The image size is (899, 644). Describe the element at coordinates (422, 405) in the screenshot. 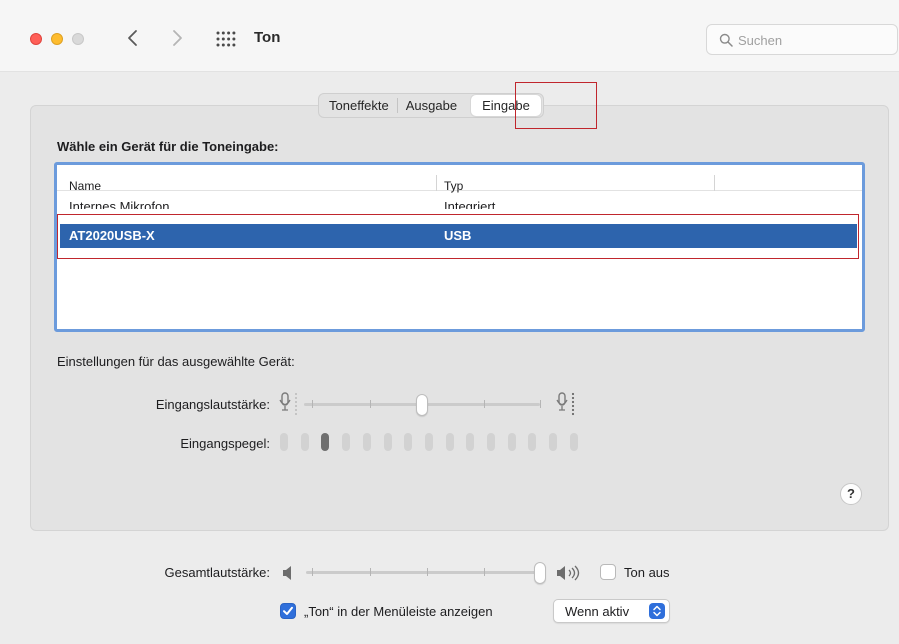

I see `input-volume-knob` at that location.